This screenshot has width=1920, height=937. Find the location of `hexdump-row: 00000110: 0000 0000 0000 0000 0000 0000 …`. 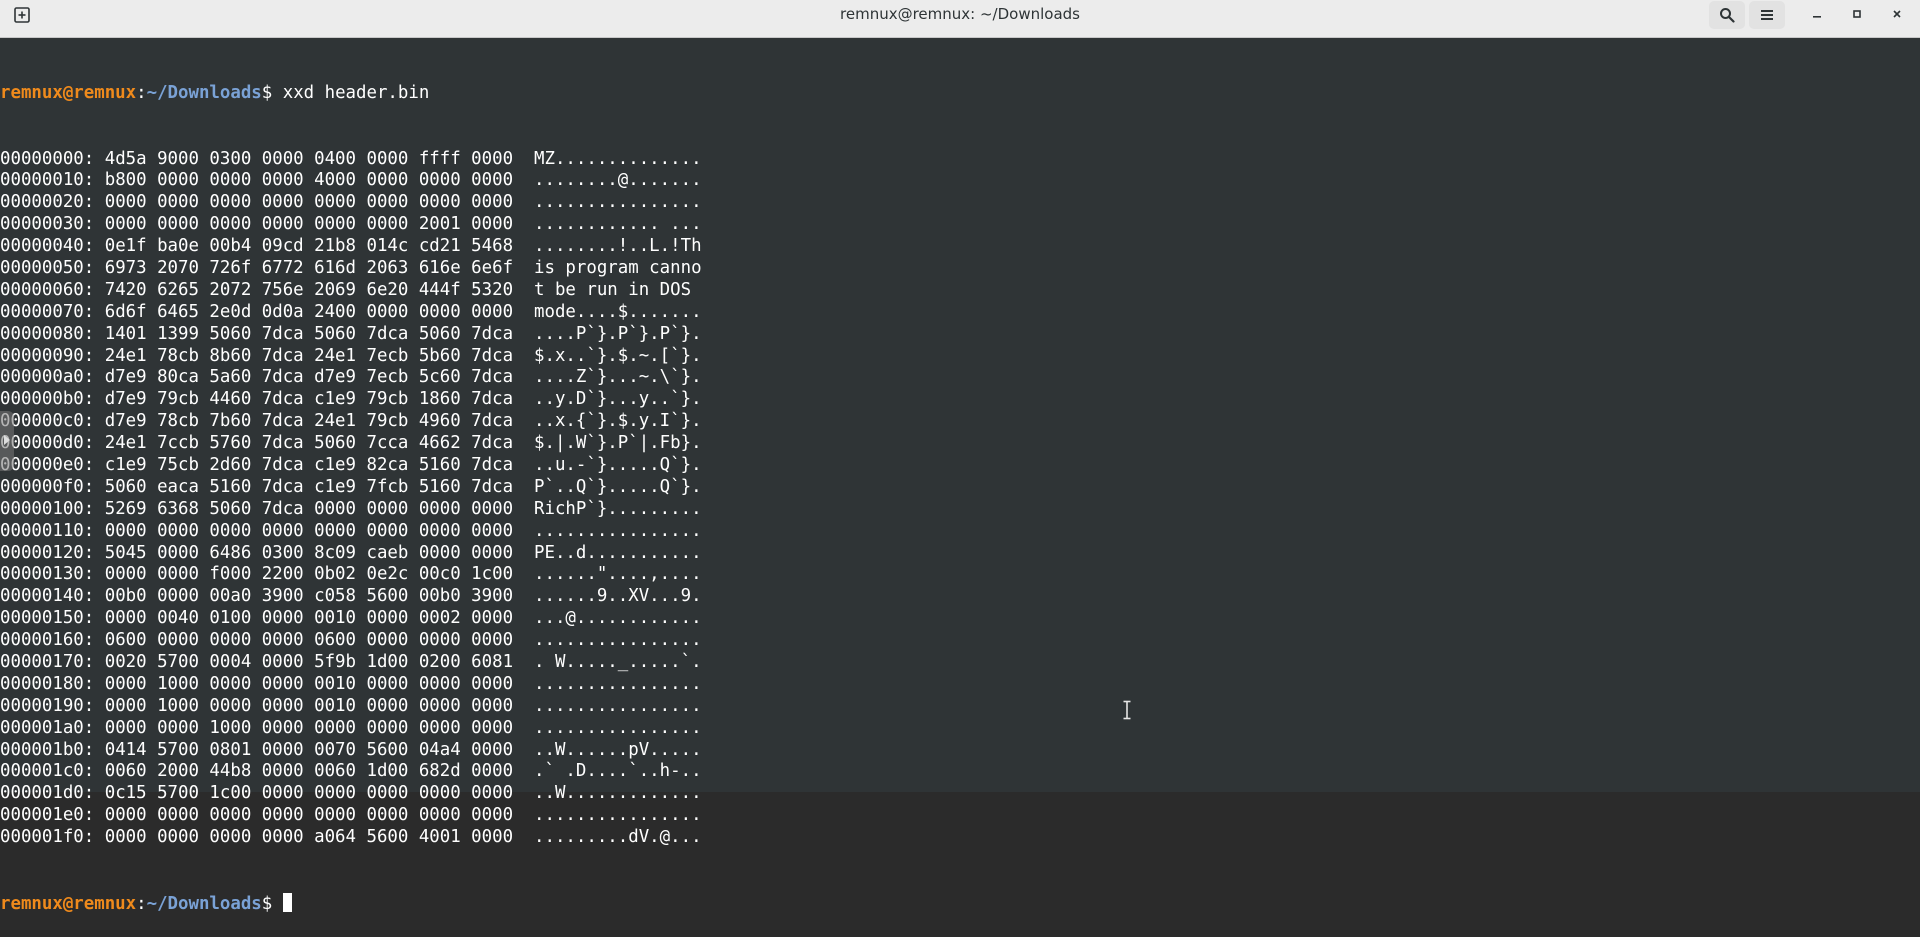

hexdump-row: 00000110: 0000 0000 0000 0000 0000 0000 … is located at coordinates (954, 532).